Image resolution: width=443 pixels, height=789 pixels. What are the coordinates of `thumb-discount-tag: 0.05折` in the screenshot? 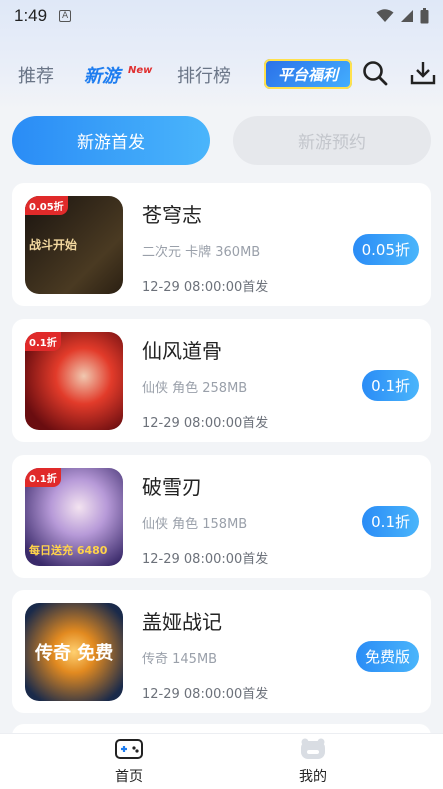 It's located at (46, 205).